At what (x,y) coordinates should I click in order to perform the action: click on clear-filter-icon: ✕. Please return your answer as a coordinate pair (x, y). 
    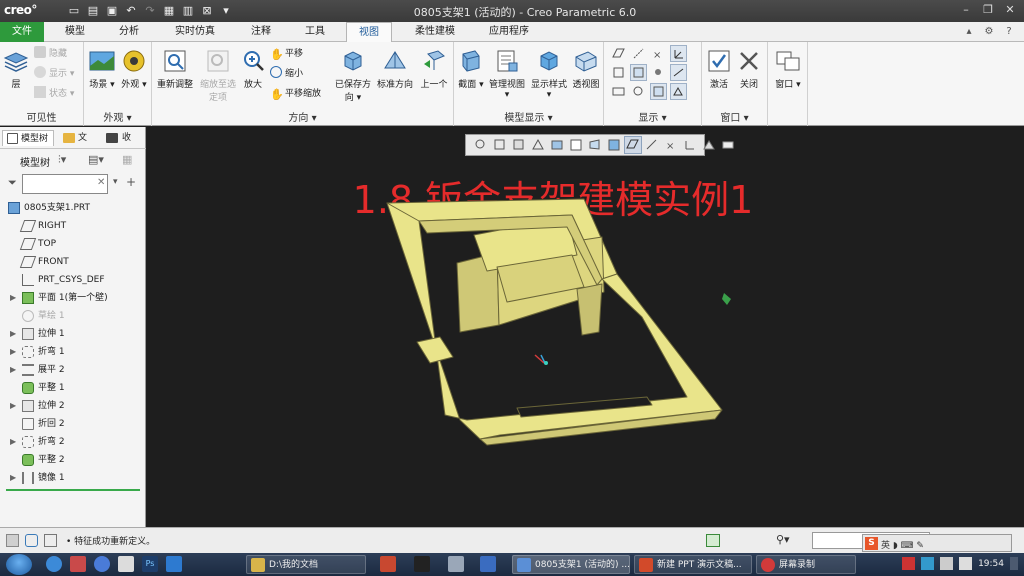
    Looking at the image, I should click on (101, 182).